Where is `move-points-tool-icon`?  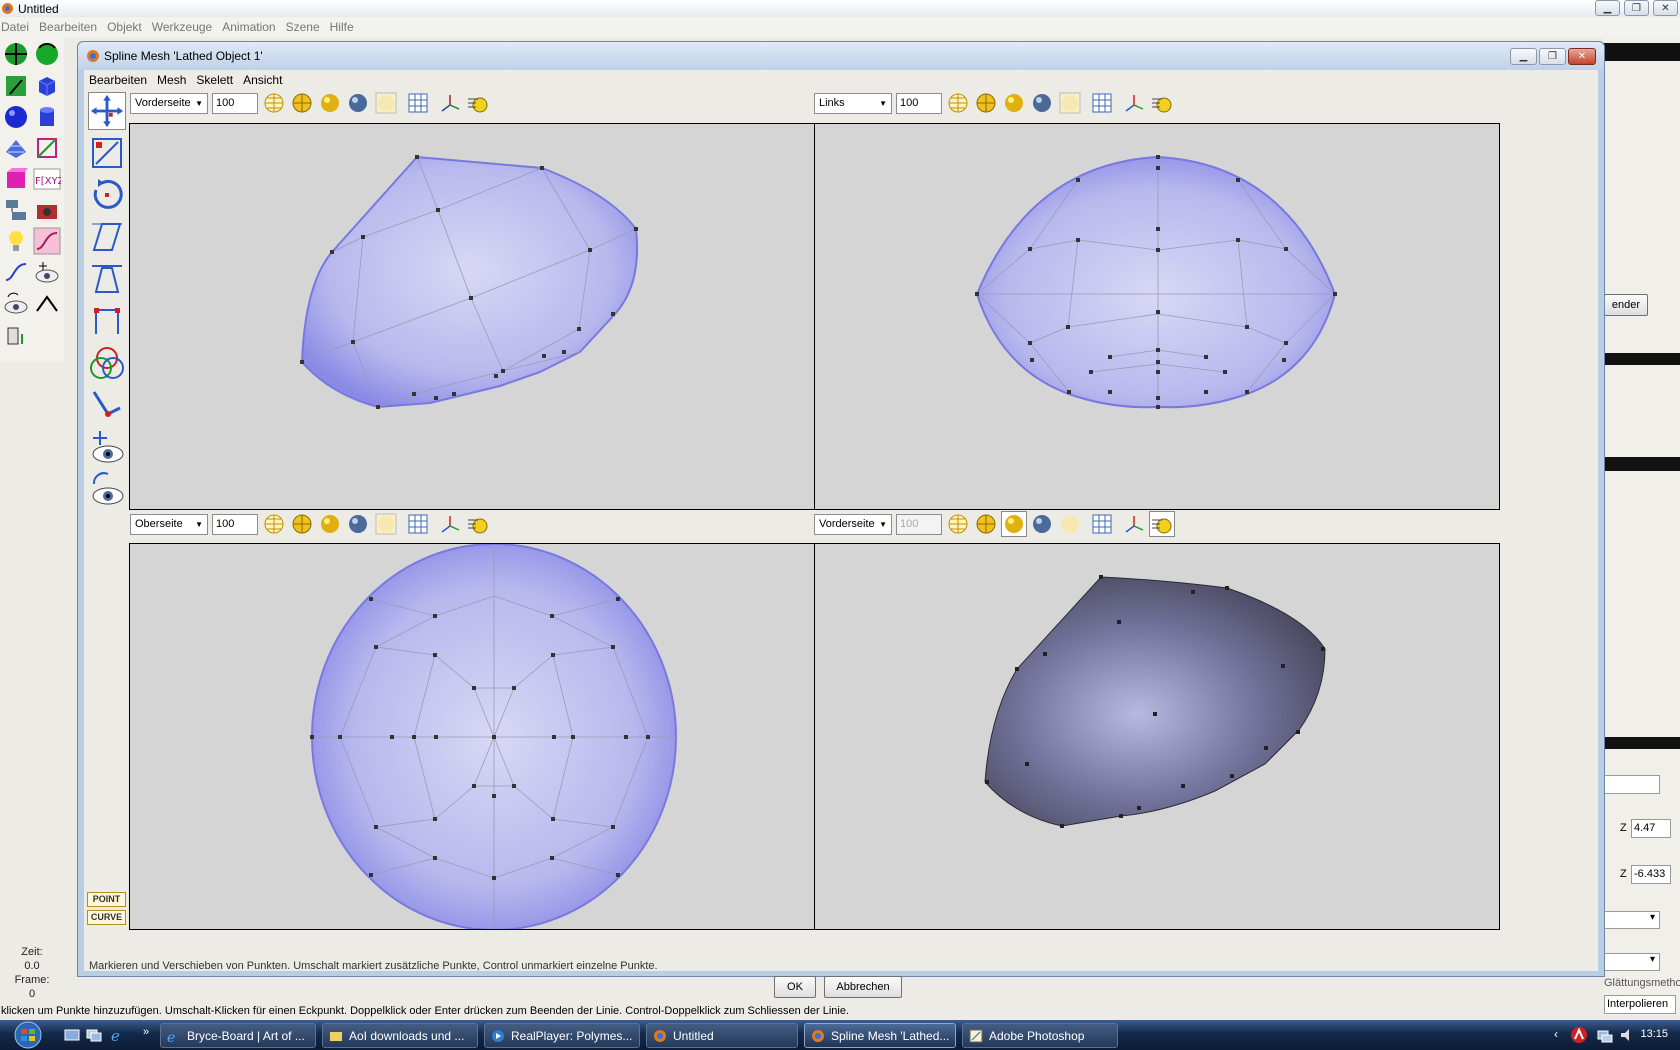
move-points-tool-icon is located at coordinates (107, 111).